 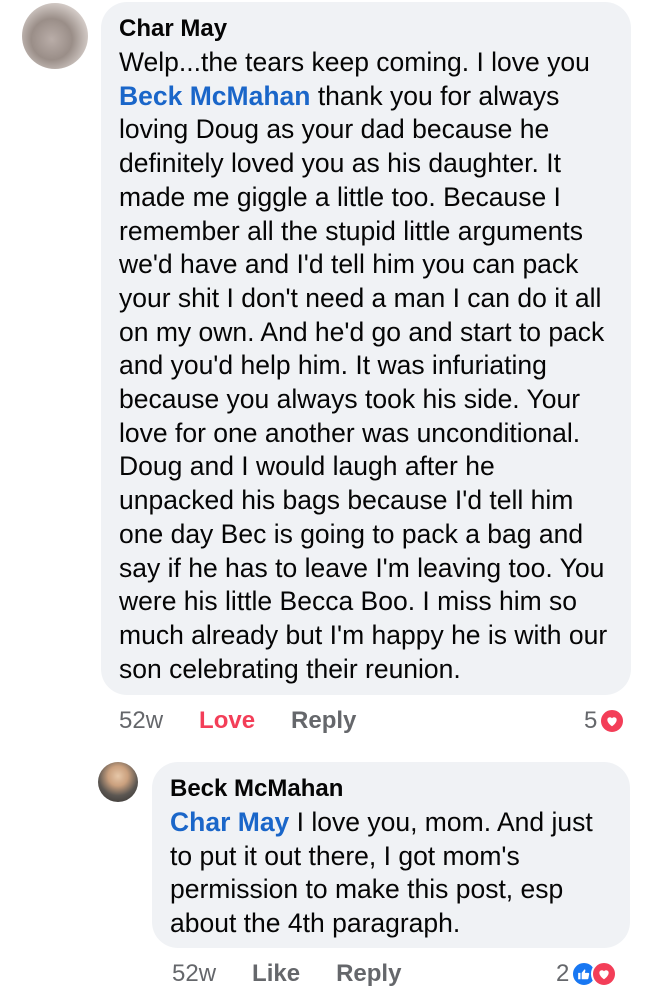 What do you see at coordinates (587, 974) in the screenshot?
I see `reaction-summary: 2` at bounding box center [587, 974].